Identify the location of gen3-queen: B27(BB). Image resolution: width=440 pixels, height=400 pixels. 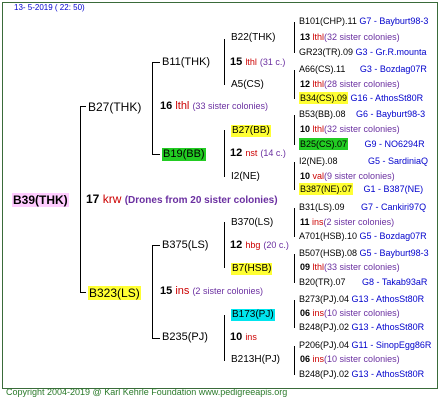
(251, 131).